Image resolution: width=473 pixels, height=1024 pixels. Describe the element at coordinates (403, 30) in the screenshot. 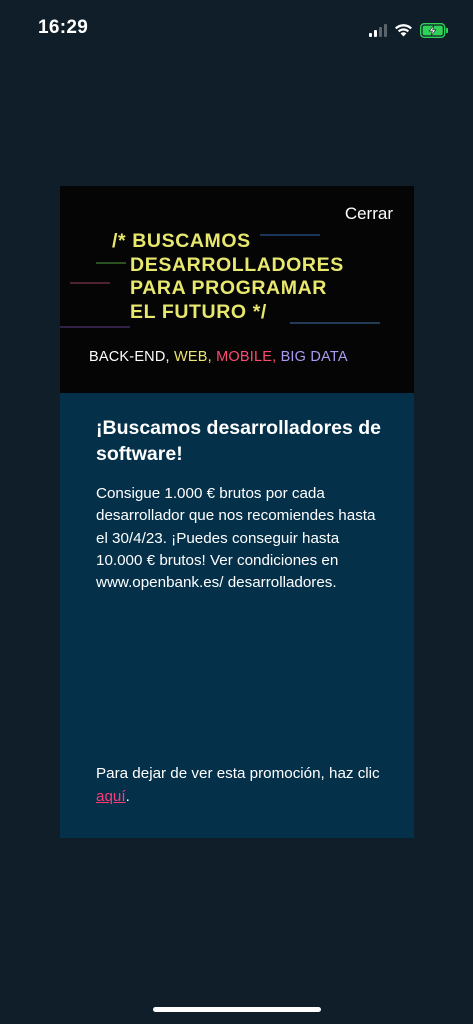

I see `wifi-icon` at that location.